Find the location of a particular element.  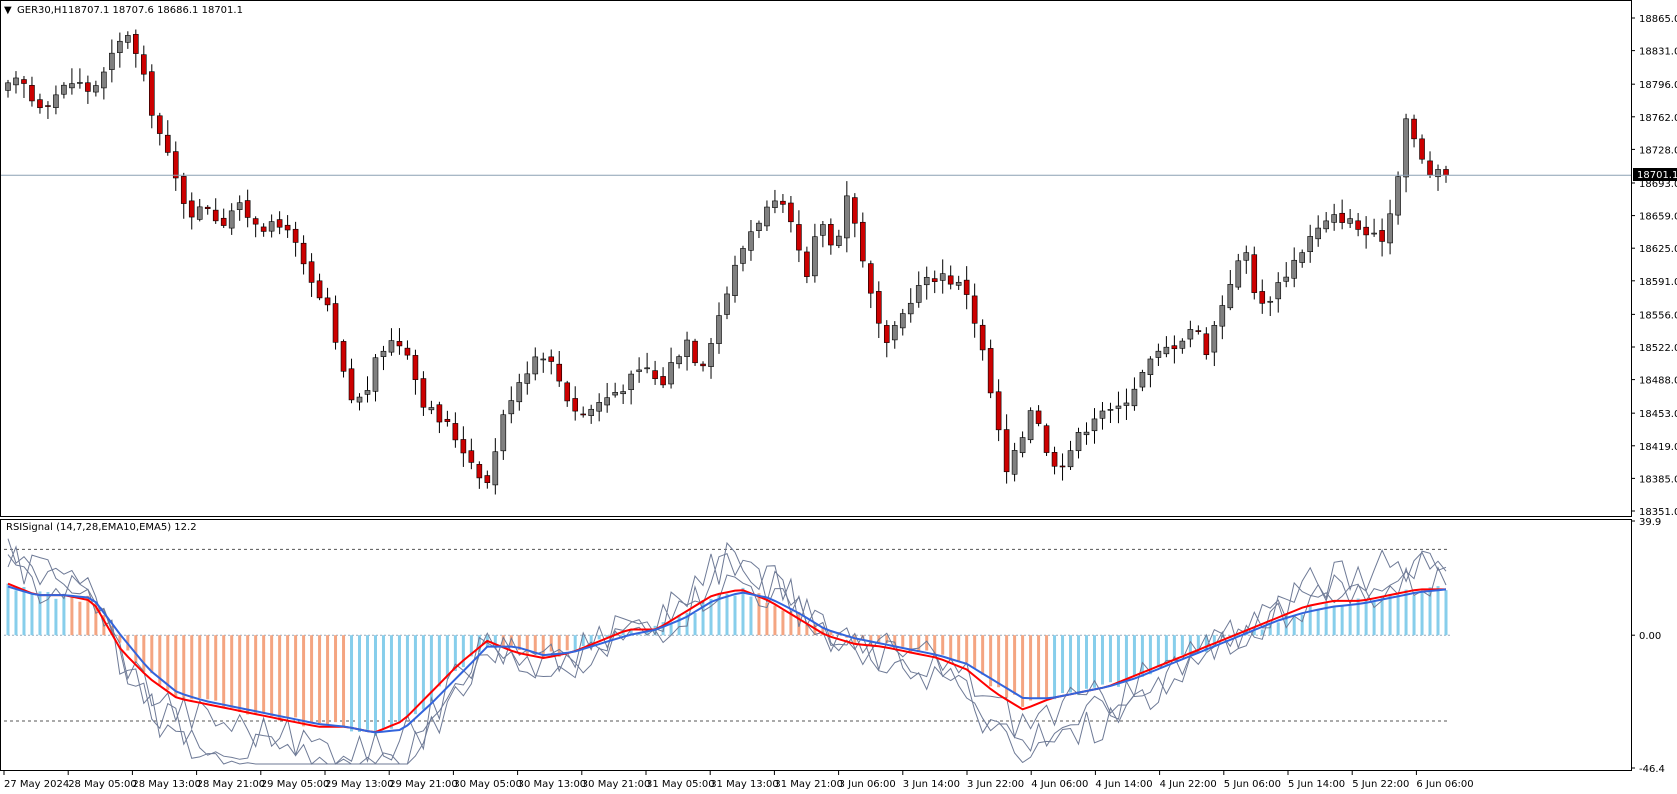

x-tick-label: 29 May 21:00 is located at coordinates (423, 784).